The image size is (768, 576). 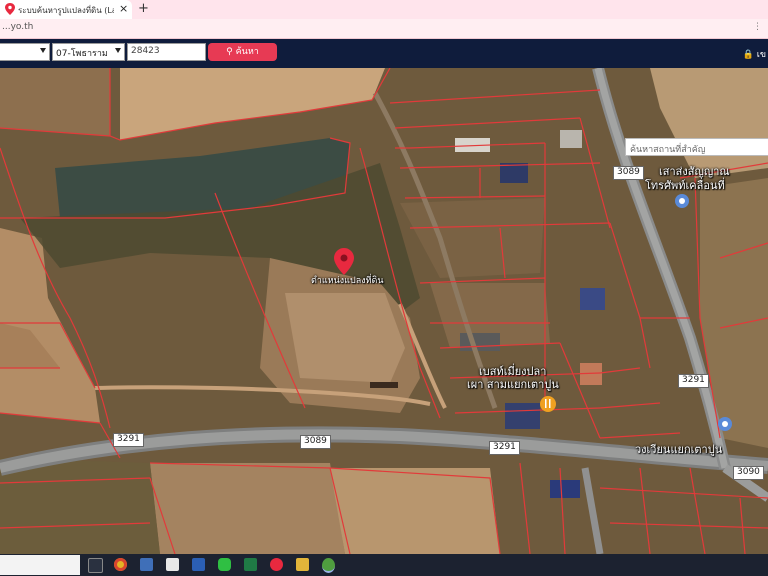 I want to click on taskbar-search-box, so click(x=40, y=565).